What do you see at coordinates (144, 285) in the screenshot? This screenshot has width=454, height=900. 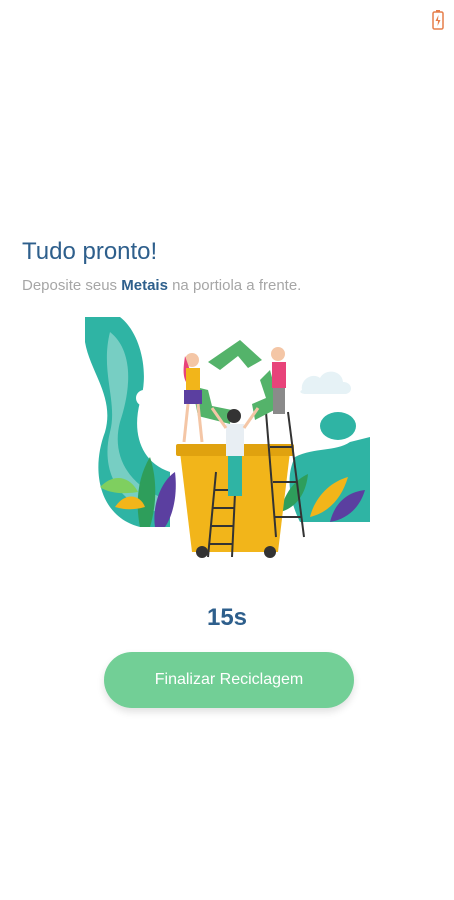 I see `material-name: Metais` at bounding box center [144, 285].